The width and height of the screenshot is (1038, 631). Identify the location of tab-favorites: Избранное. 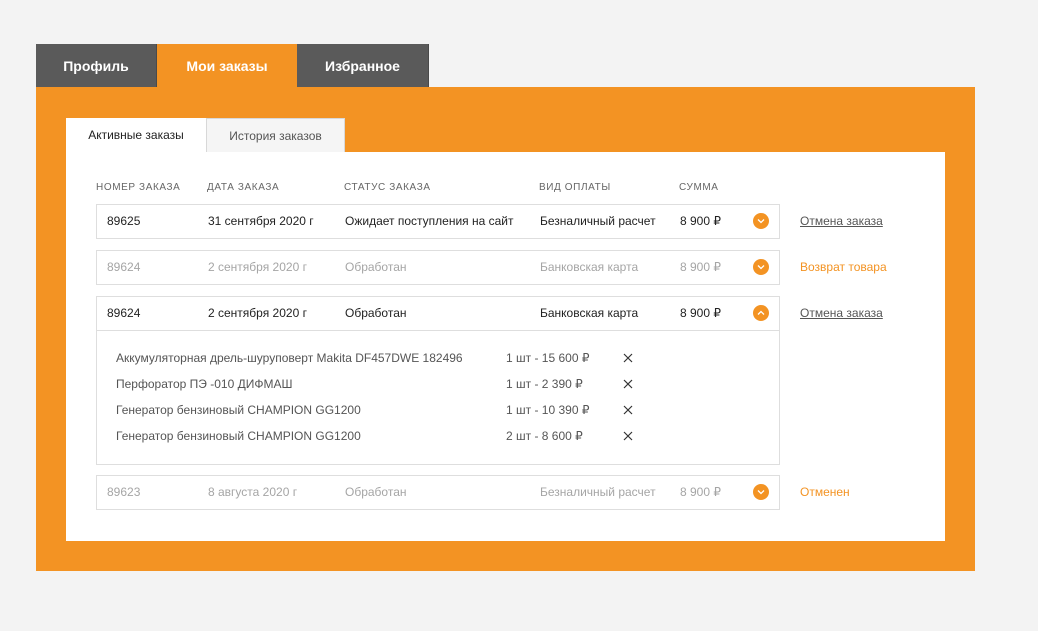
(363, 65).